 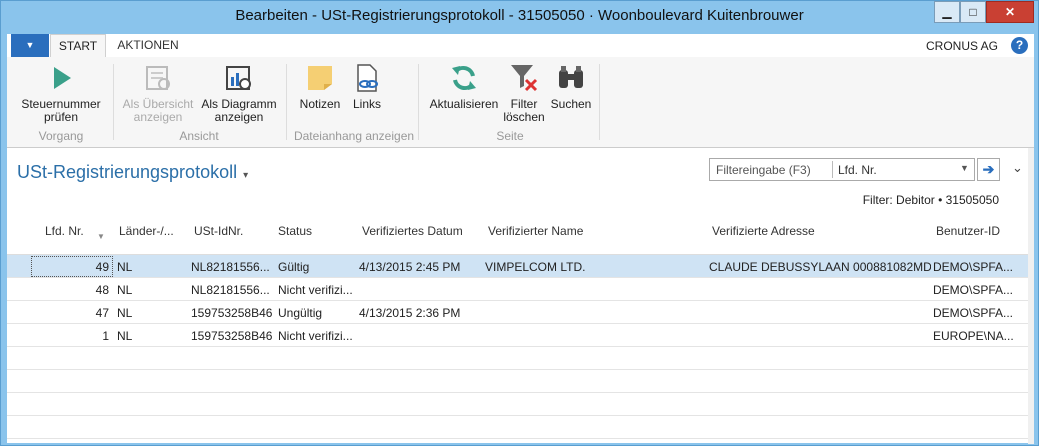 What do you see at coordinates (320, 78) in the screenshot?
I see `note-icon` at bounding box center [320, 78].